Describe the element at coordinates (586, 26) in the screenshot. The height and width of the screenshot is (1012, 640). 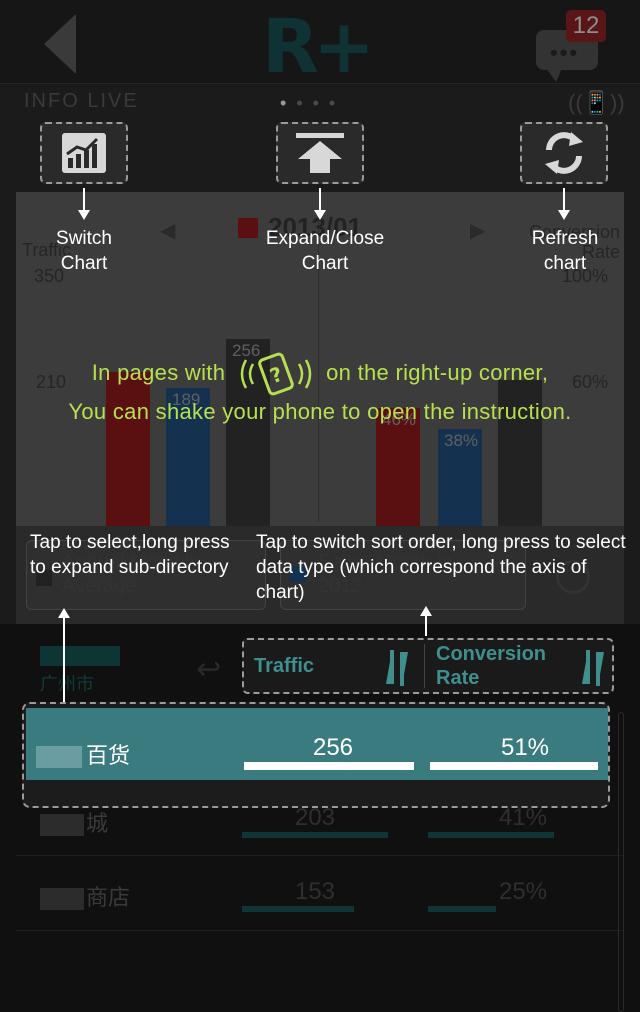
I see `message-count-badge: 12` at that location.